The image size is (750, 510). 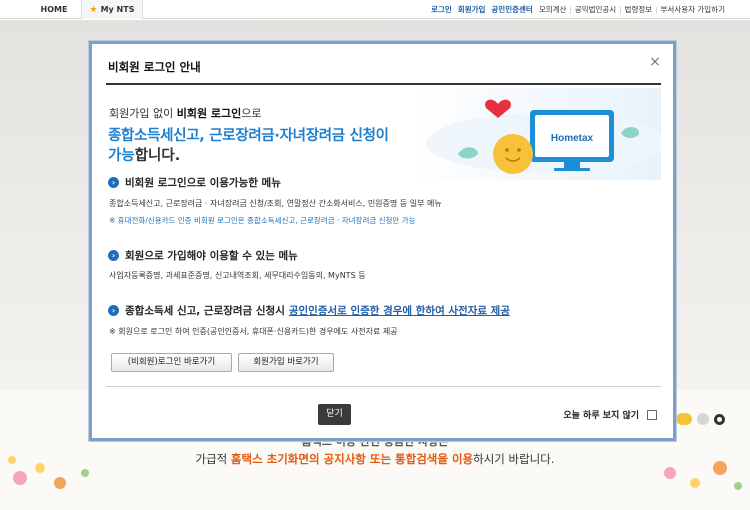 What do you see at coordinates (286, 362) in the screenshot?
I see `signup-button: 회원가입 바로가기` at bounding box center [286, 362].